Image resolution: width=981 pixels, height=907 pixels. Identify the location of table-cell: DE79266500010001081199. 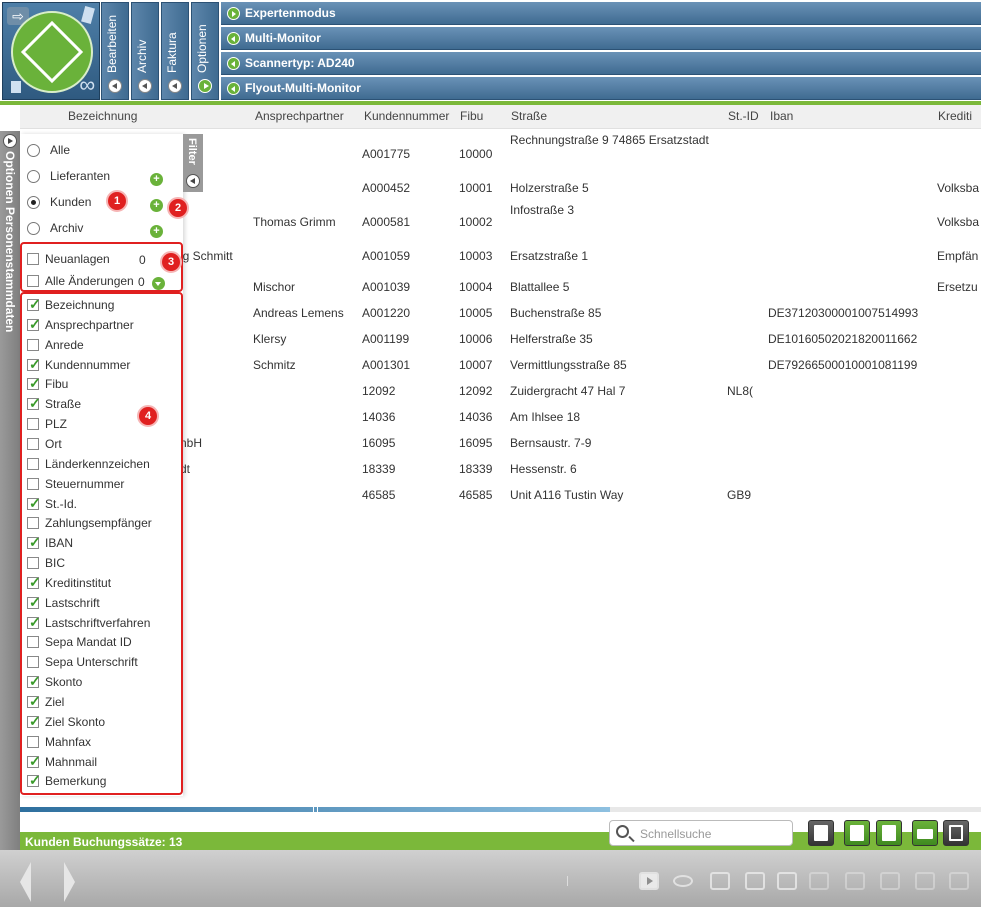
(843, 365).